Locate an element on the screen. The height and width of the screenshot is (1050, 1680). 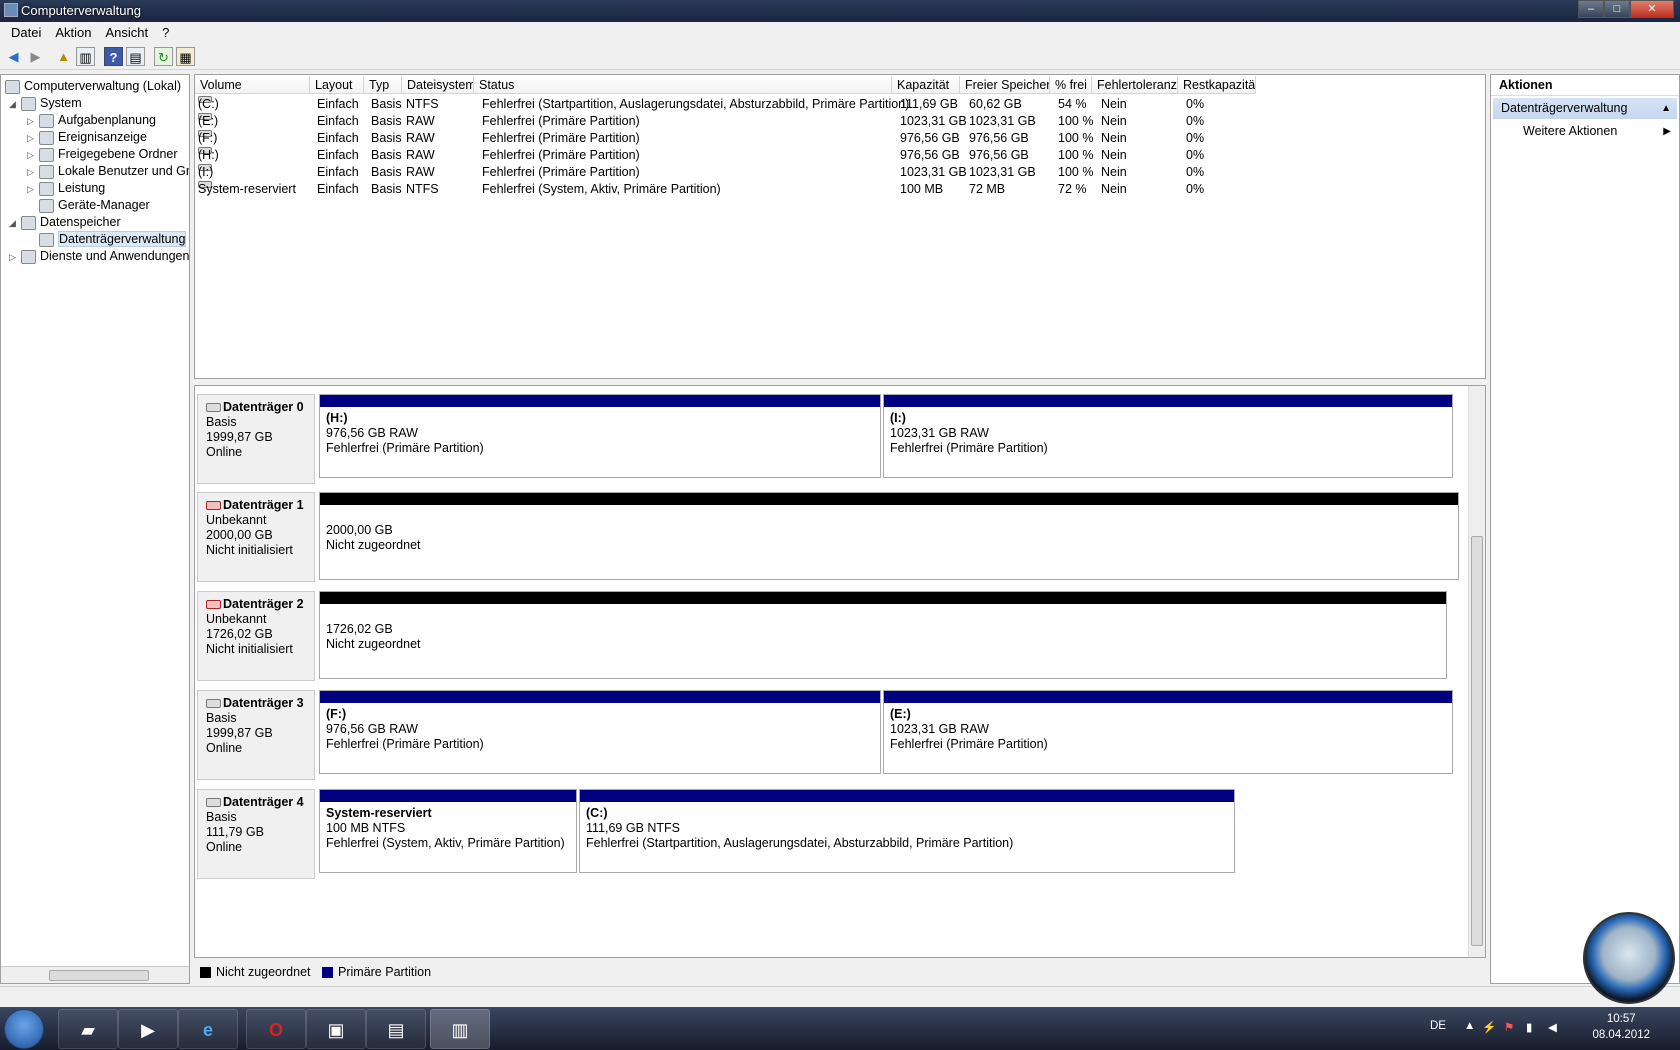
help-icon: ? is located at coordinates (113, 56).